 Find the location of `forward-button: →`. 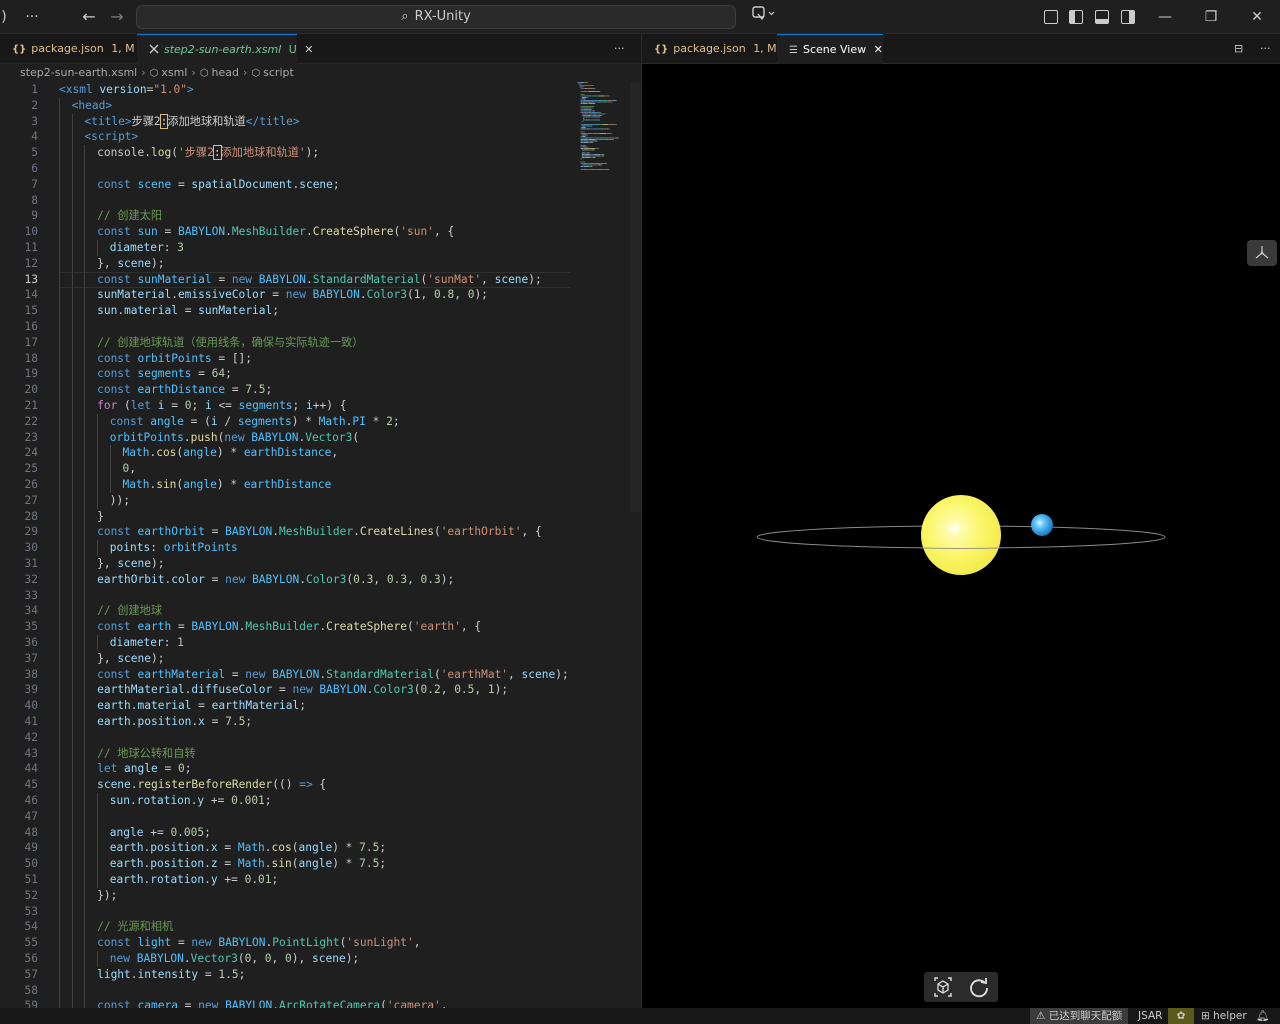

forward-button: → is located at coordinates (117, 17).